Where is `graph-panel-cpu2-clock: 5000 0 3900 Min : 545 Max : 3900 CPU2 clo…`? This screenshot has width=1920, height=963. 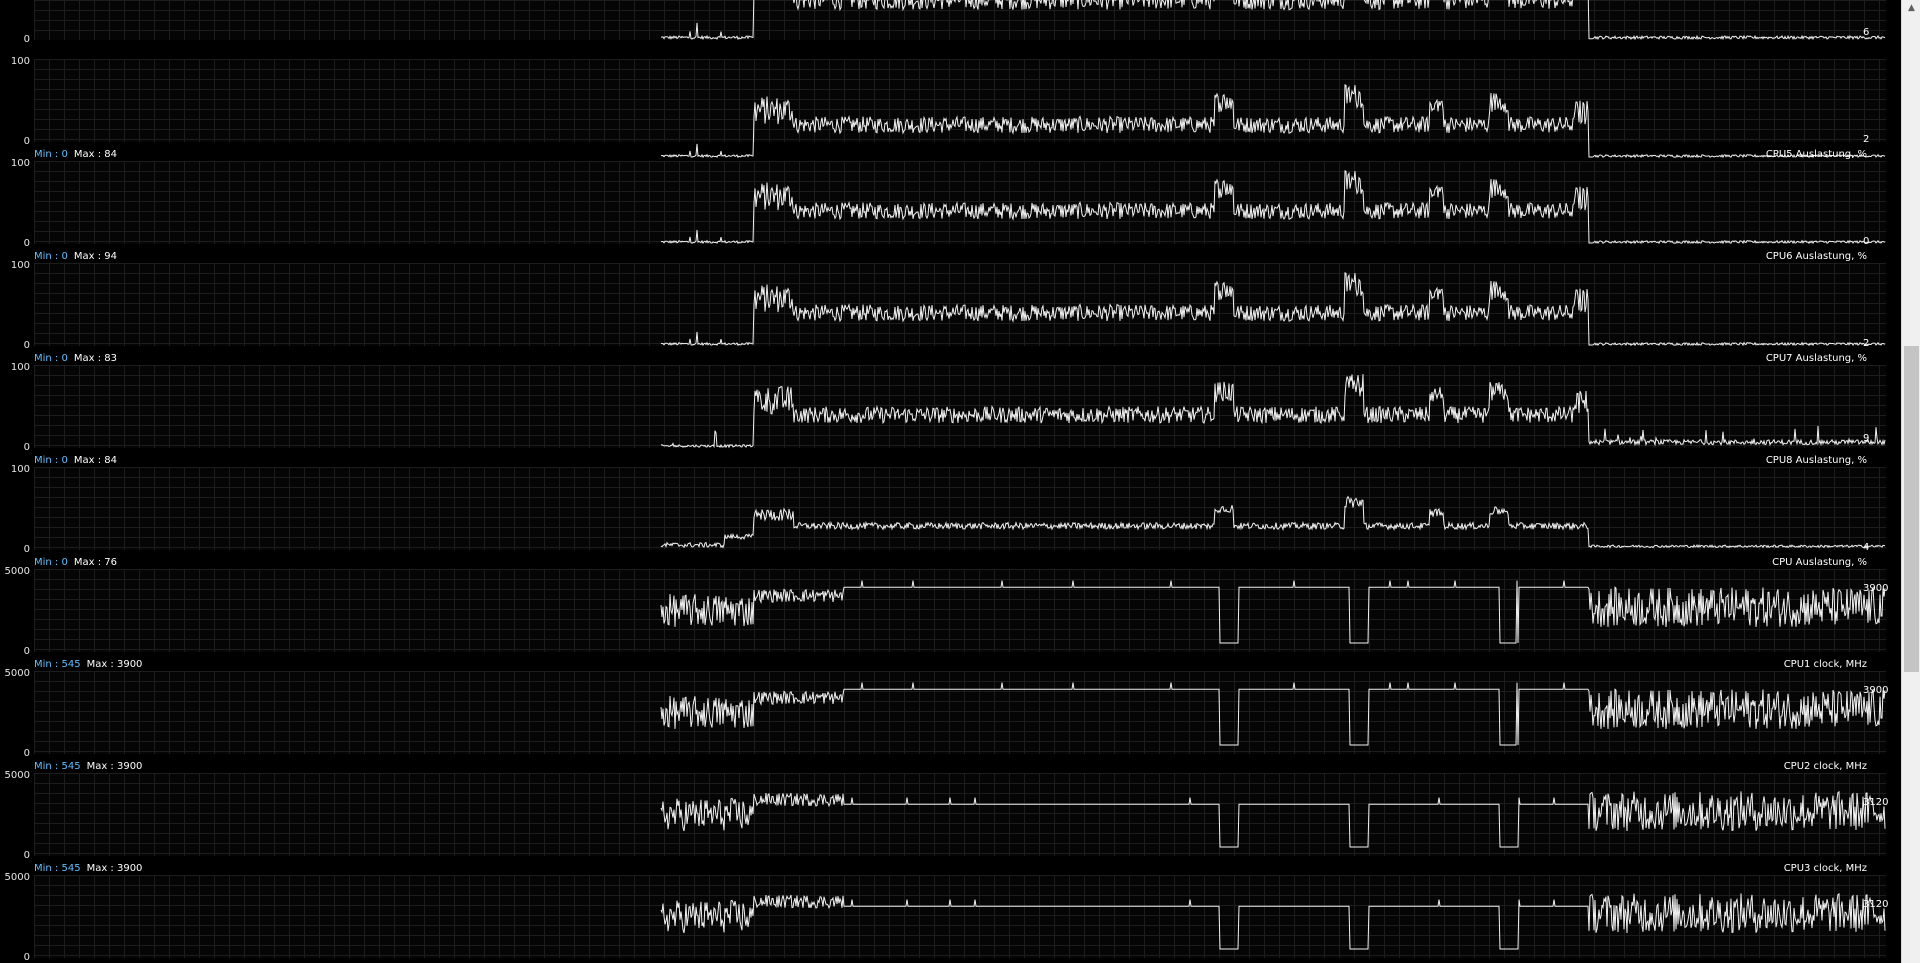 graph-panel-cpu2-clock: 5000 0 3900 Min : 545 Max : 3900 CPU2 clo… is located at coordinates (950, 714).